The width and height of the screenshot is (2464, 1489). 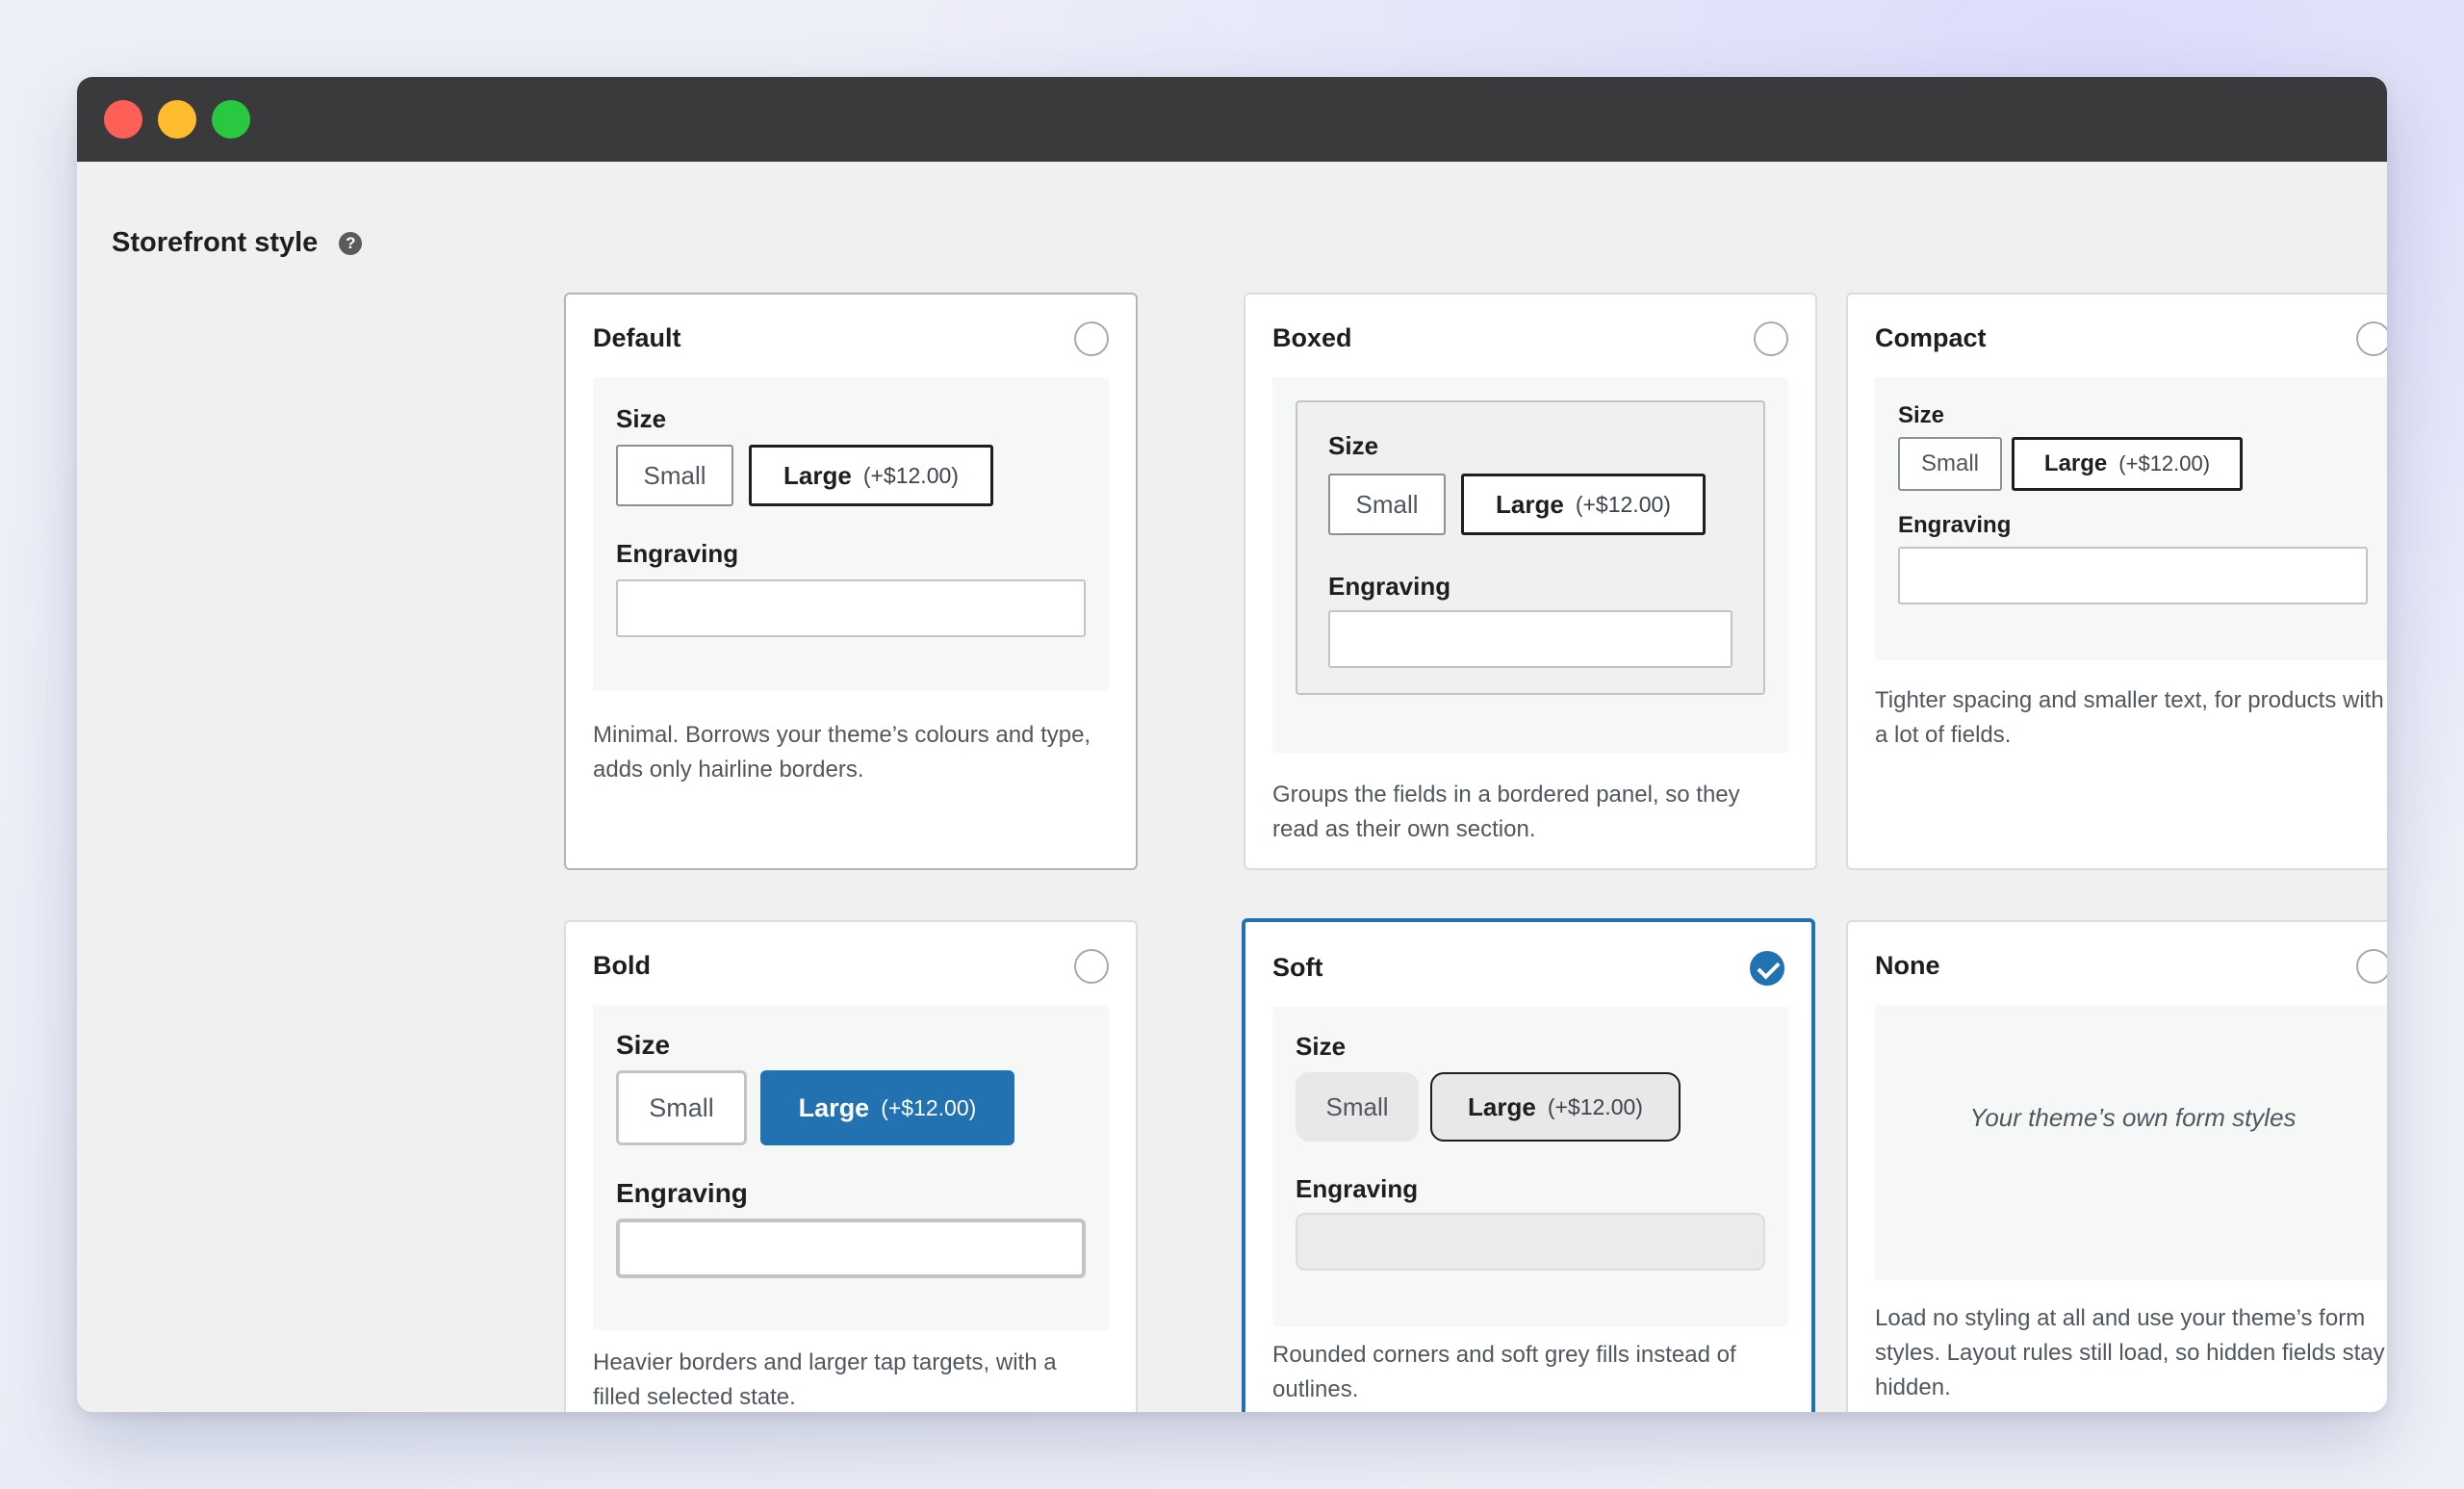 What do you see at coordinates (1931, 337) in the screenshot?
I see `card-title: Compact` at bounding box center [1931, 337].